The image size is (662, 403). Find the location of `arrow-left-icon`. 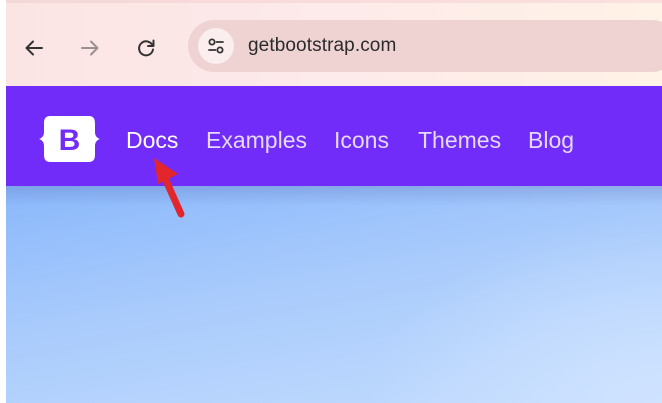

arrow-left-icon is located at coordinates (34, 48).